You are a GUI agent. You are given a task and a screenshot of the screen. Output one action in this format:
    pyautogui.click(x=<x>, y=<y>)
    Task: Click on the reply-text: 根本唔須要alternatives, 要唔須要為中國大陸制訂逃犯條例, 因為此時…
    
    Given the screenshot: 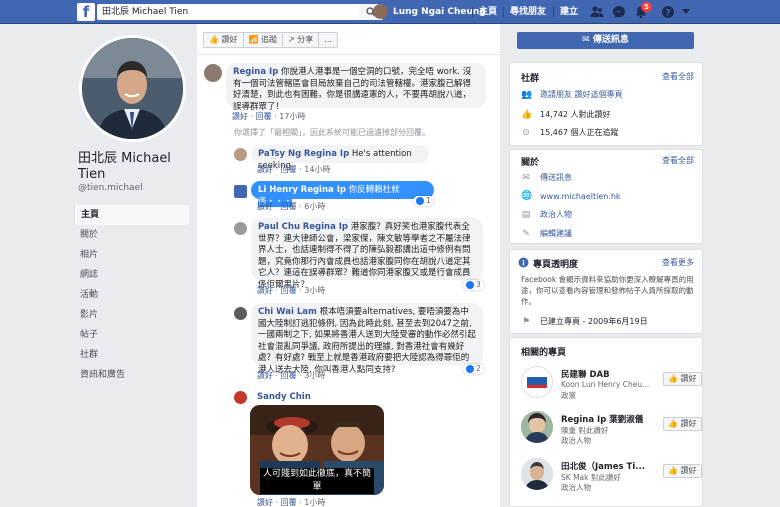 What is the action you would take?
    pyautogui.click(x=367, y=341)
    